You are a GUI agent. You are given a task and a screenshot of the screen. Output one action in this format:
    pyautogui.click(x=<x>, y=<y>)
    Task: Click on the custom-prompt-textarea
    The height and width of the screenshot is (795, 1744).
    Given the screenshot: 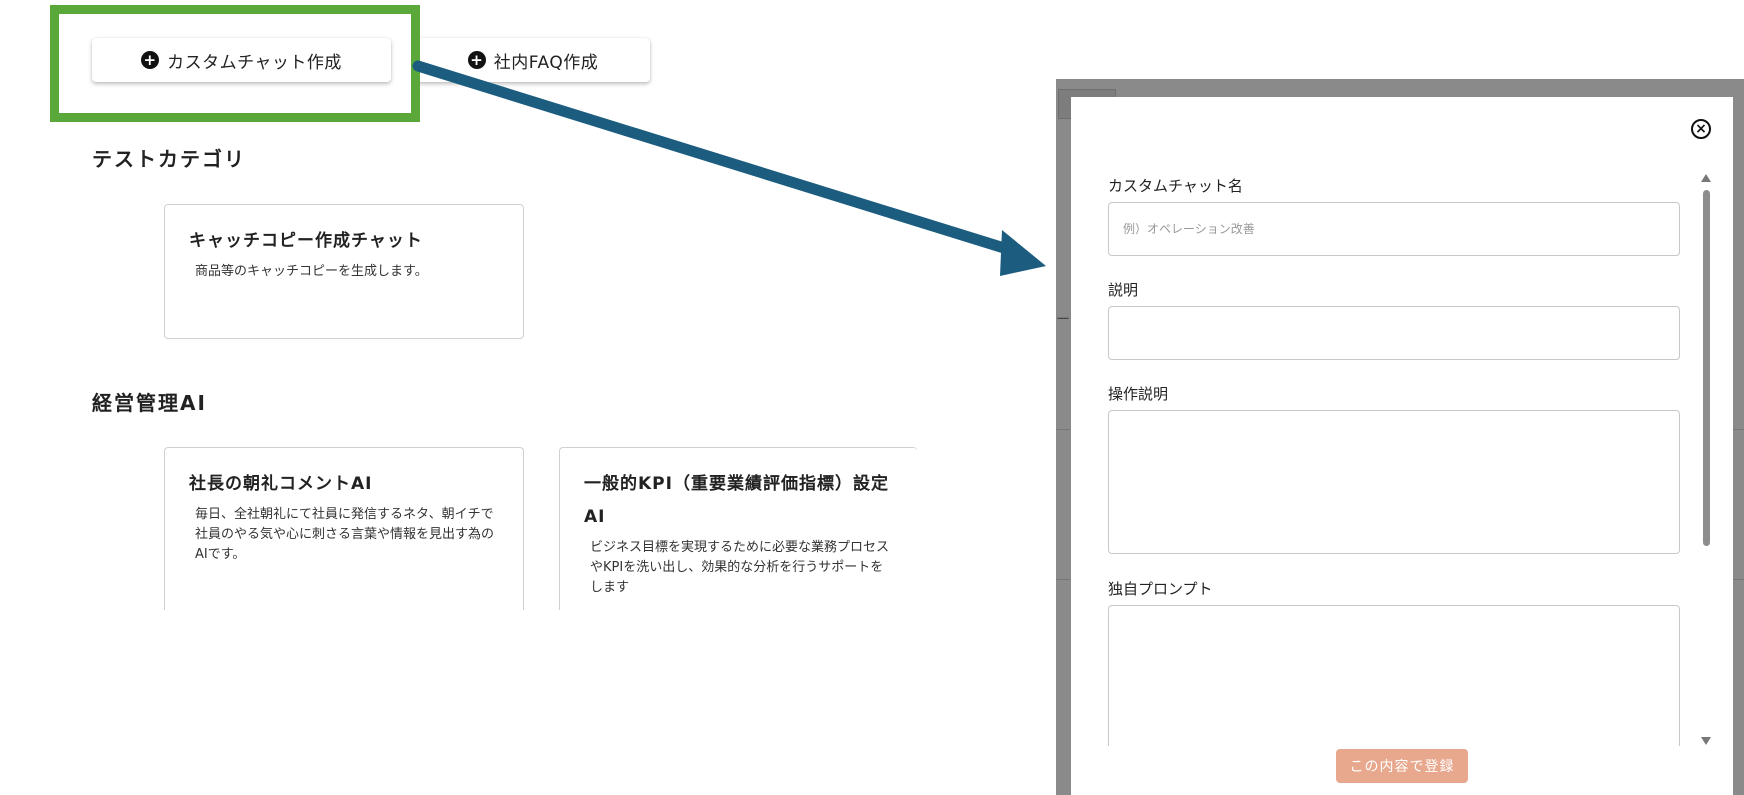 What is the action you would take?
    pyautogui.click(x=1394, y=679)
    